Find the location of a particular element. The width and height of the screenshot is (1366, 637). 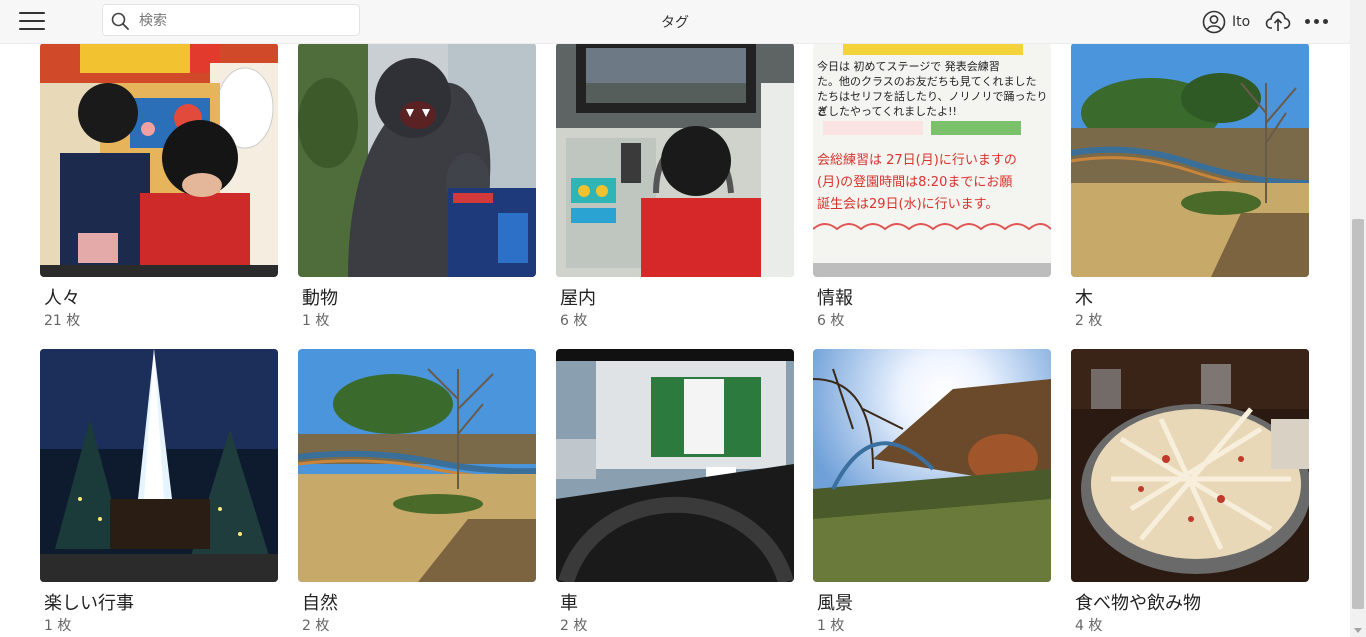

user-account-button: Ito is located at coordinates (1226, 22).